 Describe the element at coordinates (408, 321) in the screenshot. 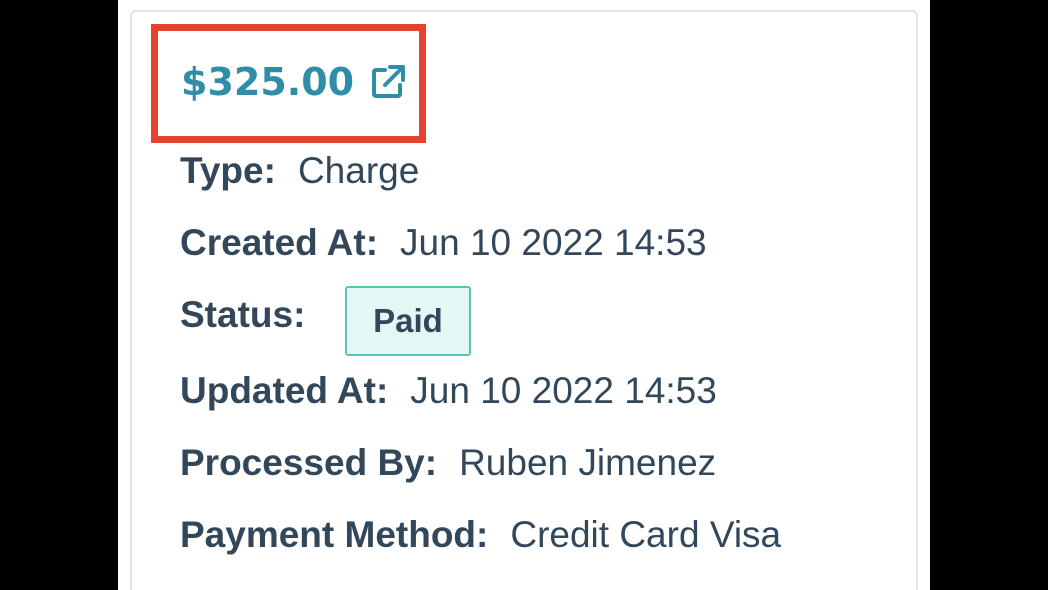

I see `status-badge: Paid` at that location.